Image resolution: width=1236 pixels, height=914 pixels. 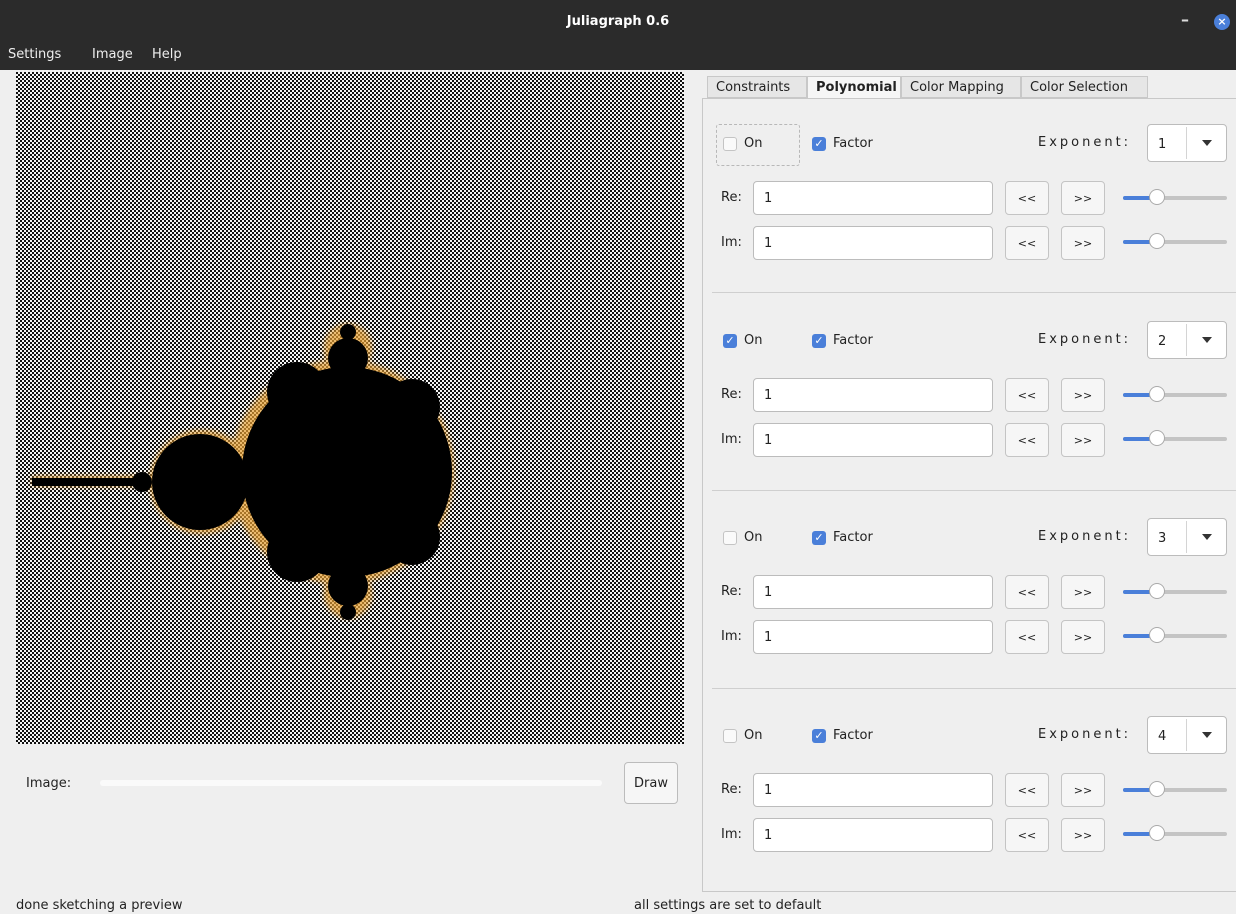 What do you see at coordinates (731, 834) in the screenshot?
I see `im-label-4: Im:` at bounding box center [731, 834].